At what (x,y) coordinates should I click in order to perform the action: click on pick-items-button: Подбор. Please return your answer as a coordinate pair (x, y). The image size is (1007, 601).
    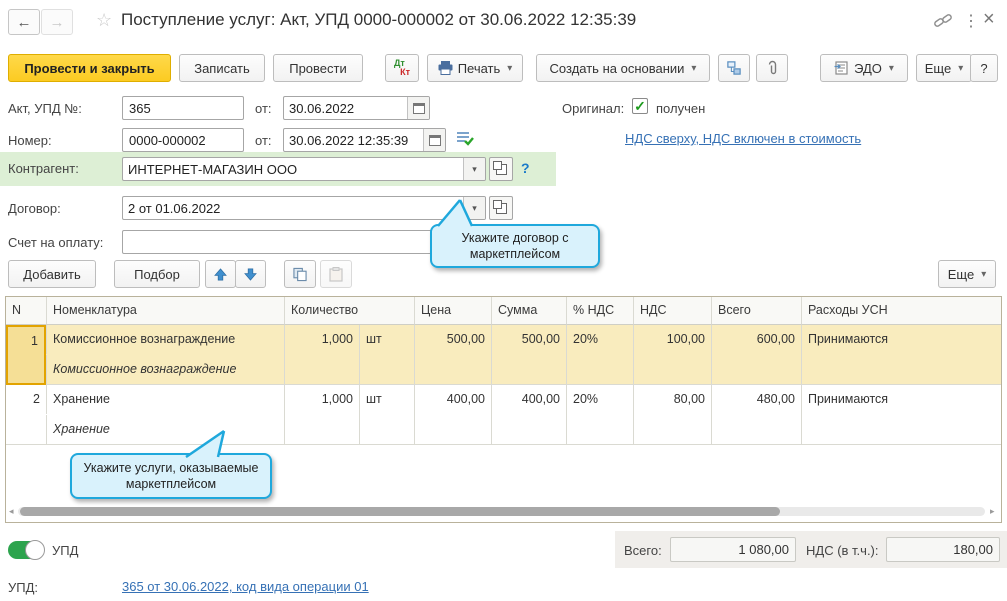
    Looking at the image, I should click on (157, 274).